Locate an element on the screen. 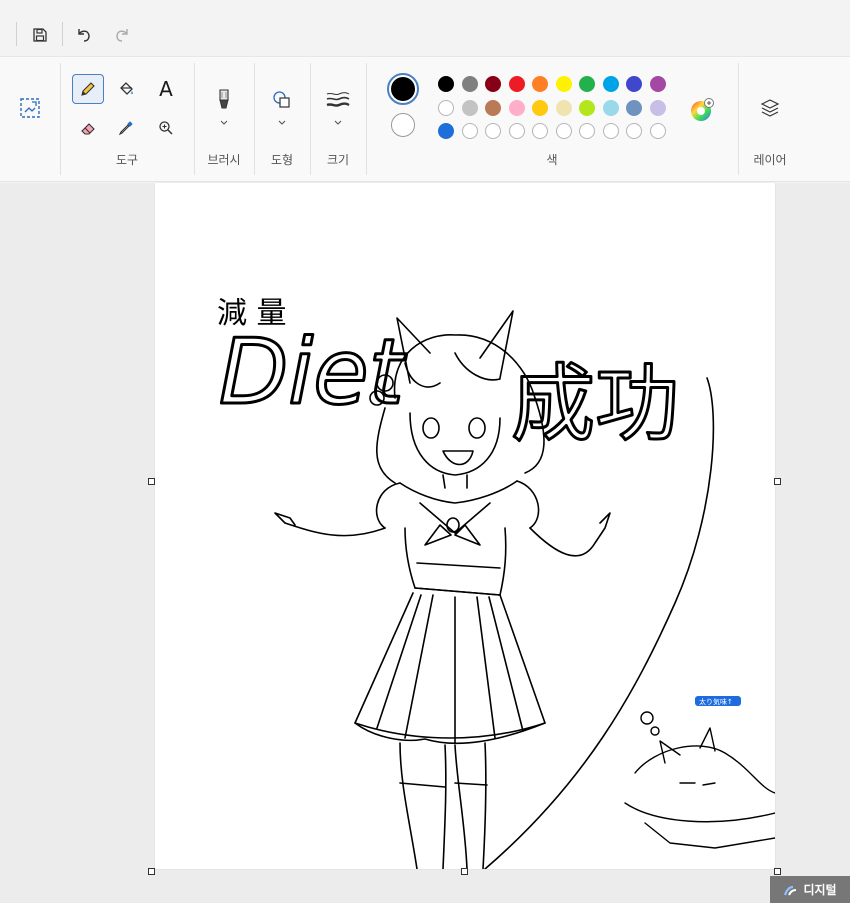 Image resolution: width=850 pixels, height=903 pixels. brushes-label: 브러시 is located at coordinates (224, 160).